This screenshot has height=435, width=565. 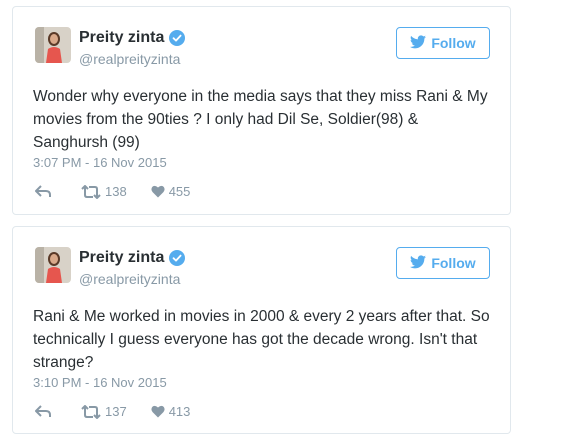 I want to click on retweet-button: 137, so click(x=104, y=411).